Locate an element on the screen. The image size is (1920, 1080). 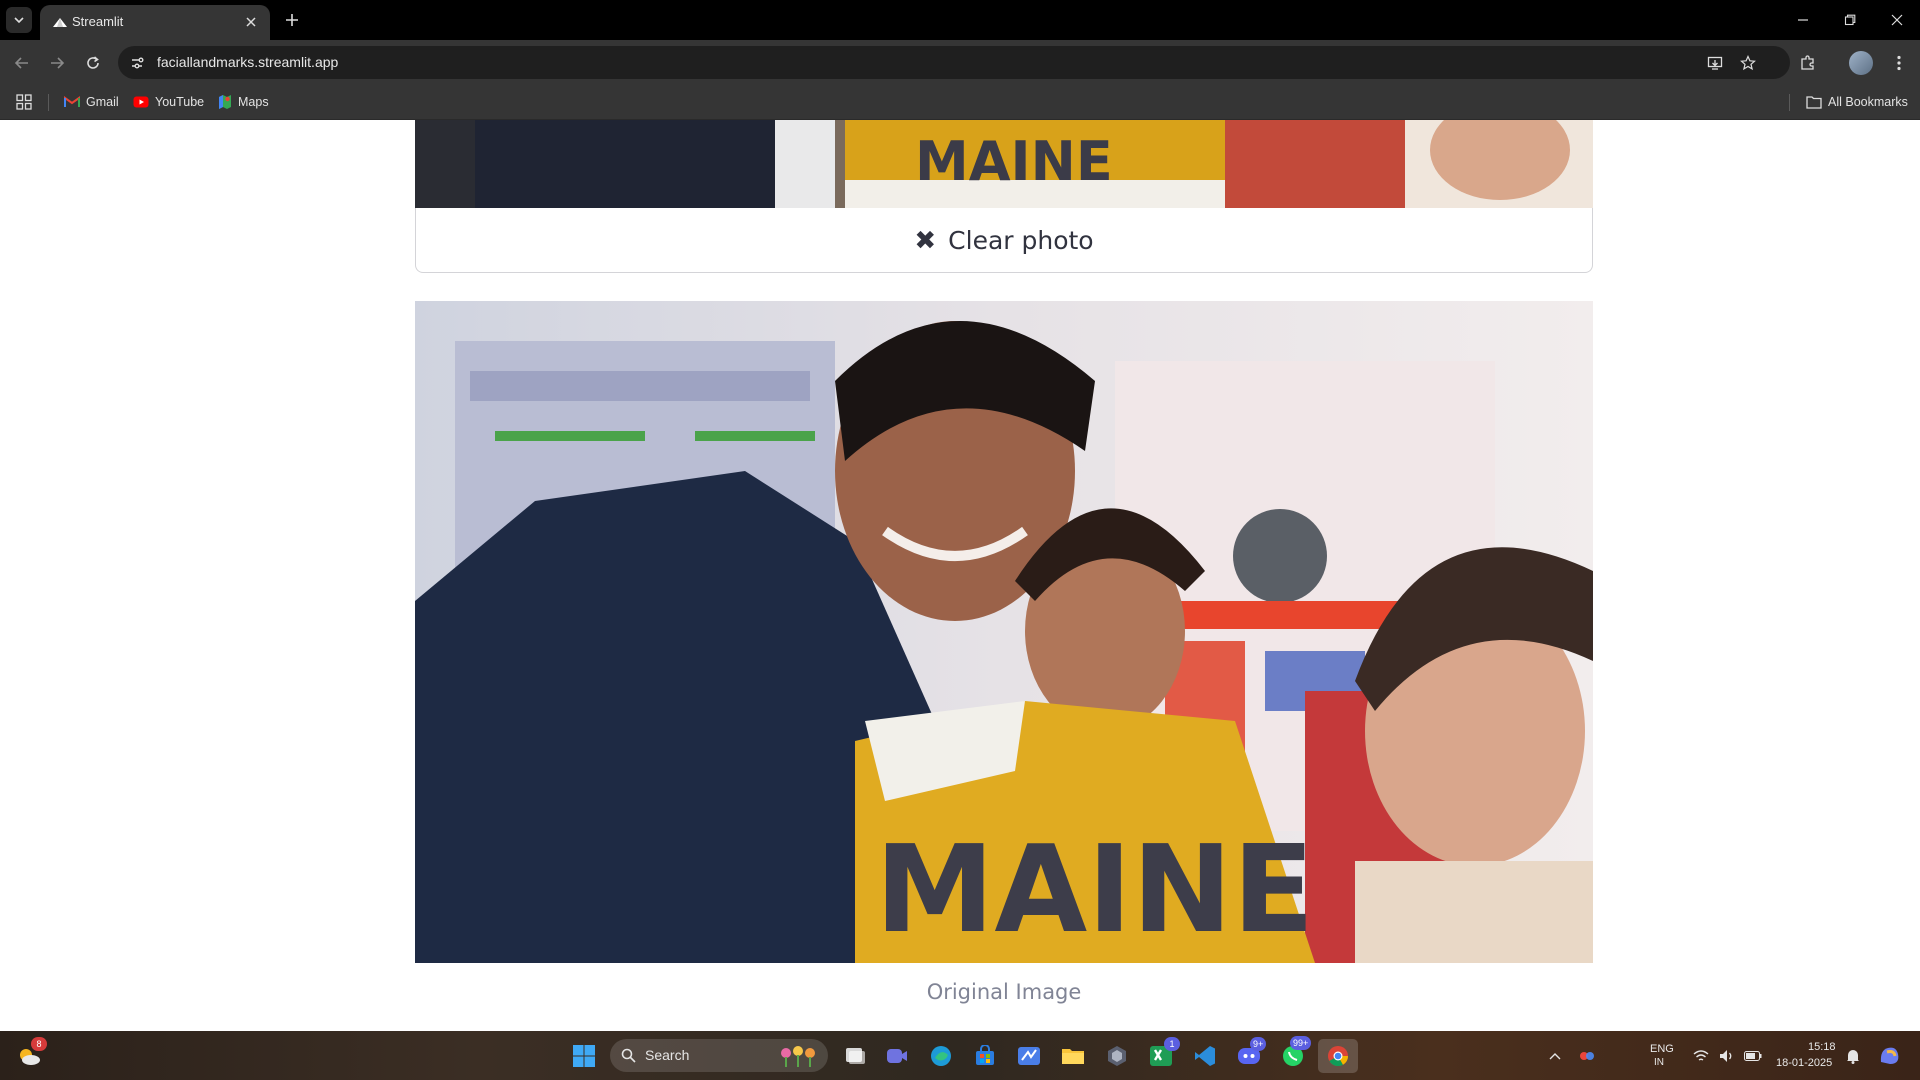
start-button is located at coordinates (584, 1056).